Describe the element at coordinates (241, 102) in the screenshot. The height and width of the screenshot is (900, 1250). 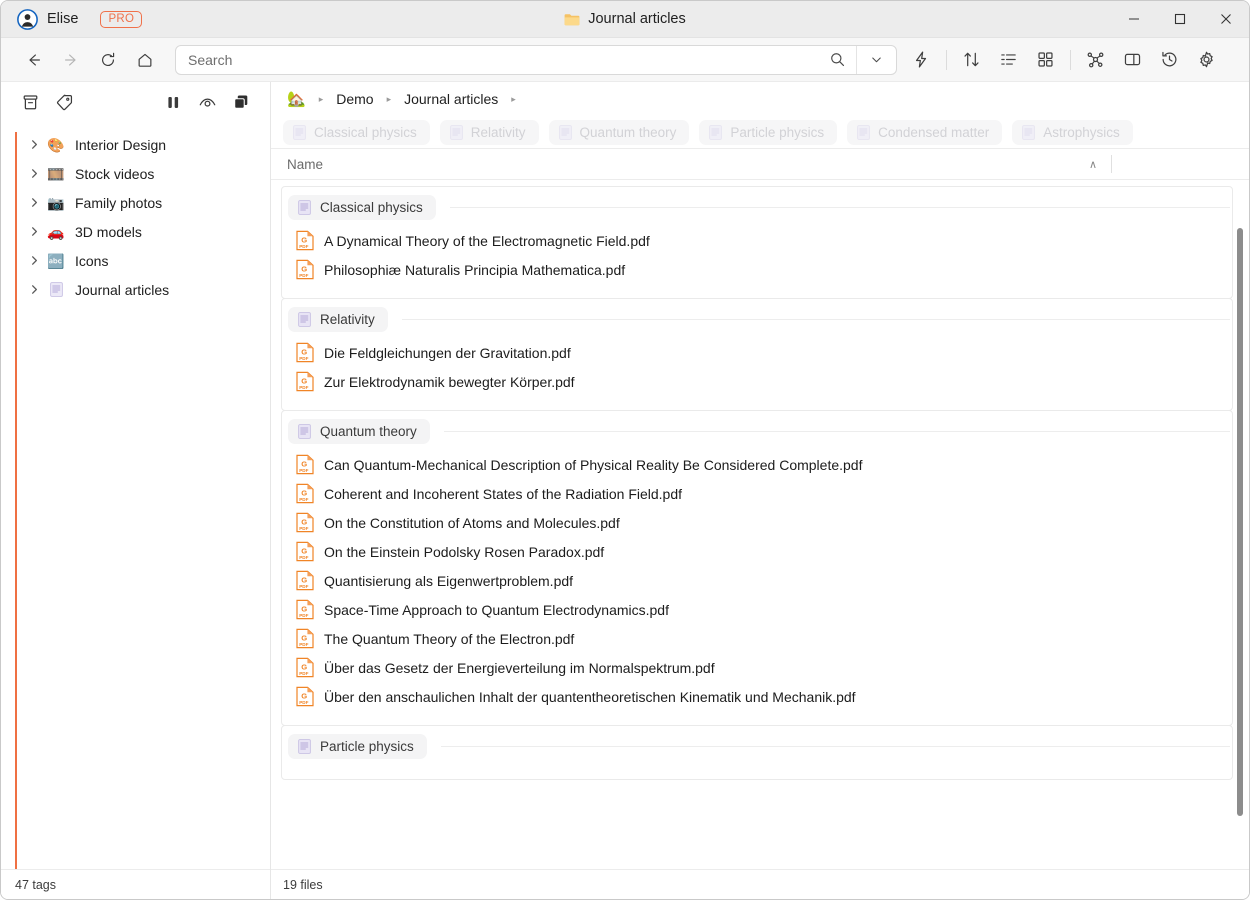
I see `layers-button` at that location.